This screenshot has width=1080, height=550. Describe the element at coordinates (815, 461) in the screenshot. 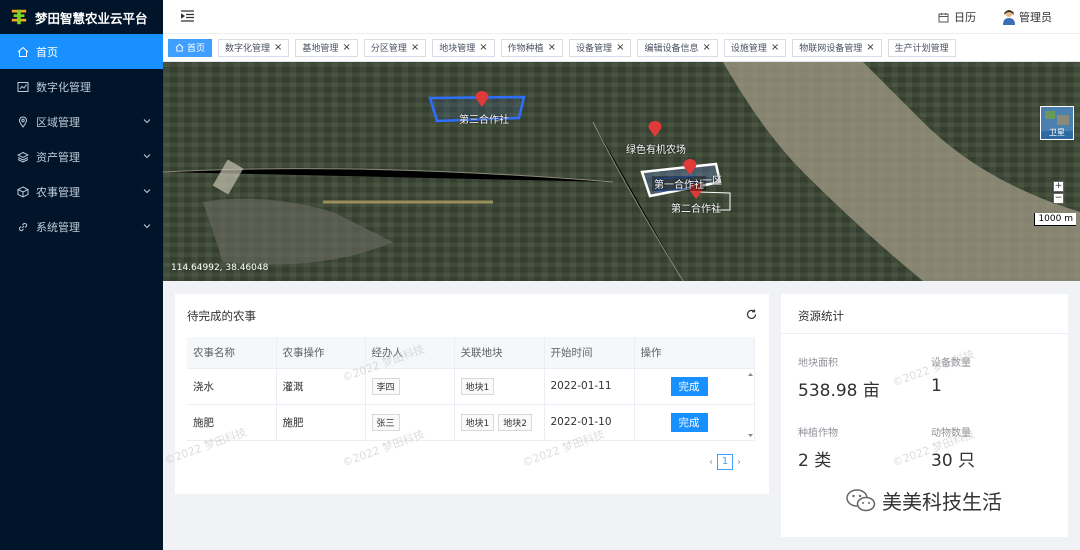

I see `stat-value: 2 类` at that location.